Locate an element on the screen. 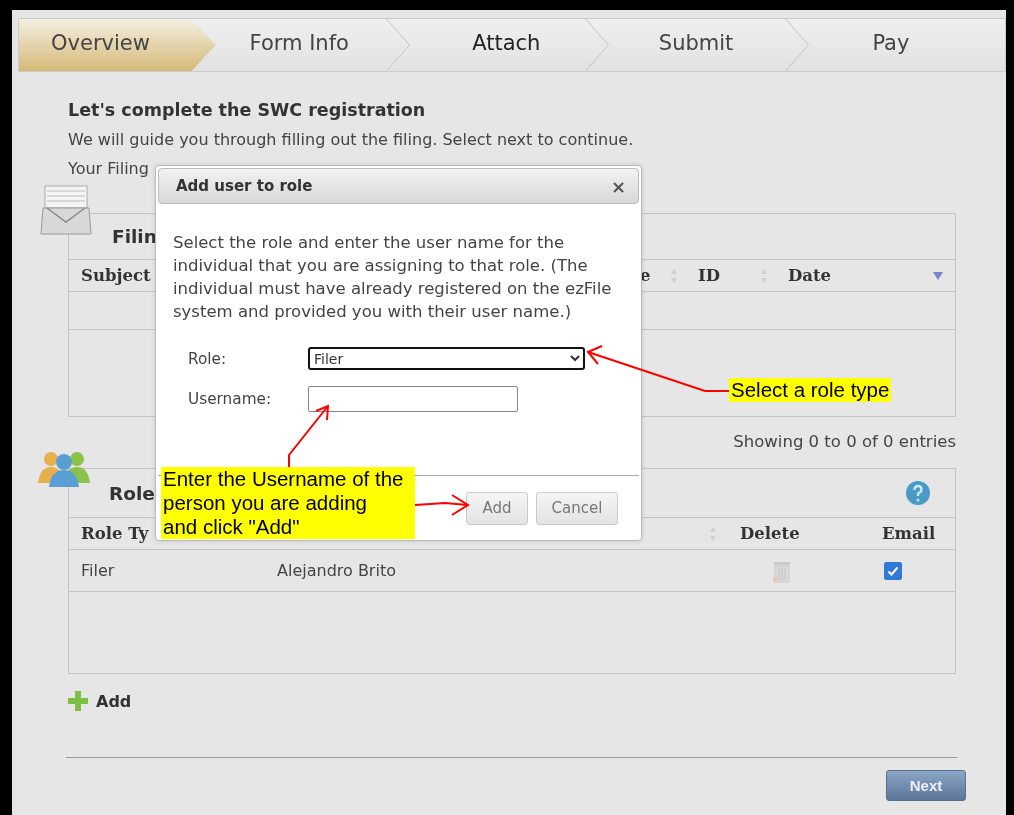 The height and width of the screenshot is (815, 1014). table-cell: Alejandro Brito is located at coordinates (336, 570).